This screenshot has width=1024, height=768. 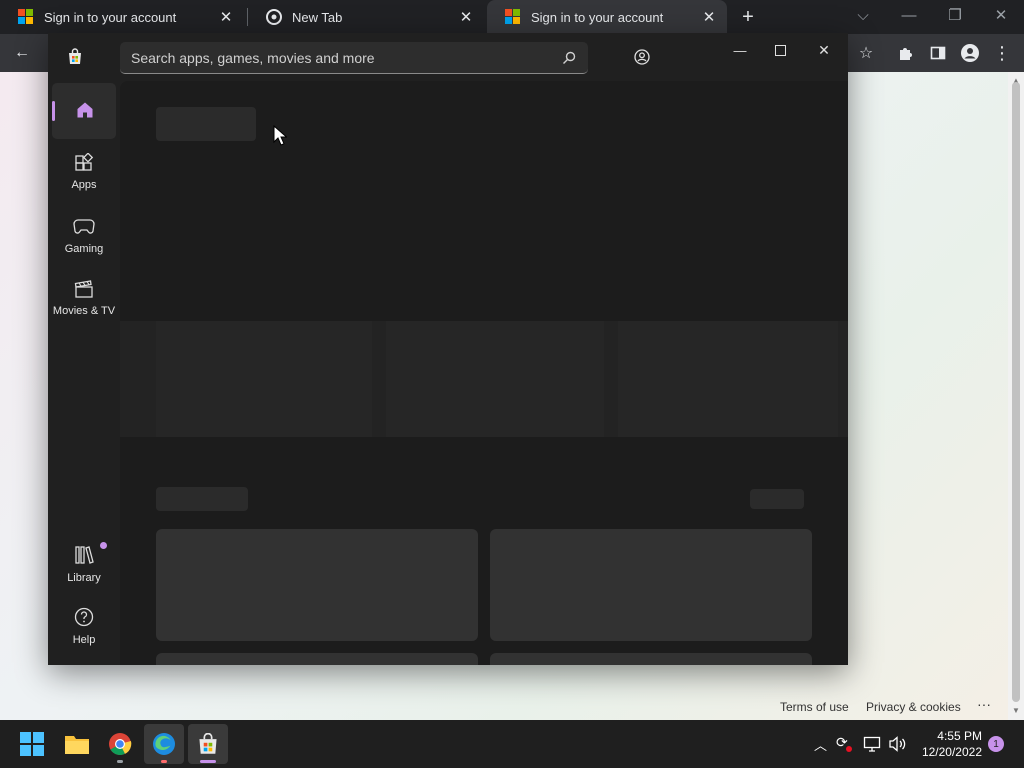 I want to click on nav-home, so click(x=84, y=111).